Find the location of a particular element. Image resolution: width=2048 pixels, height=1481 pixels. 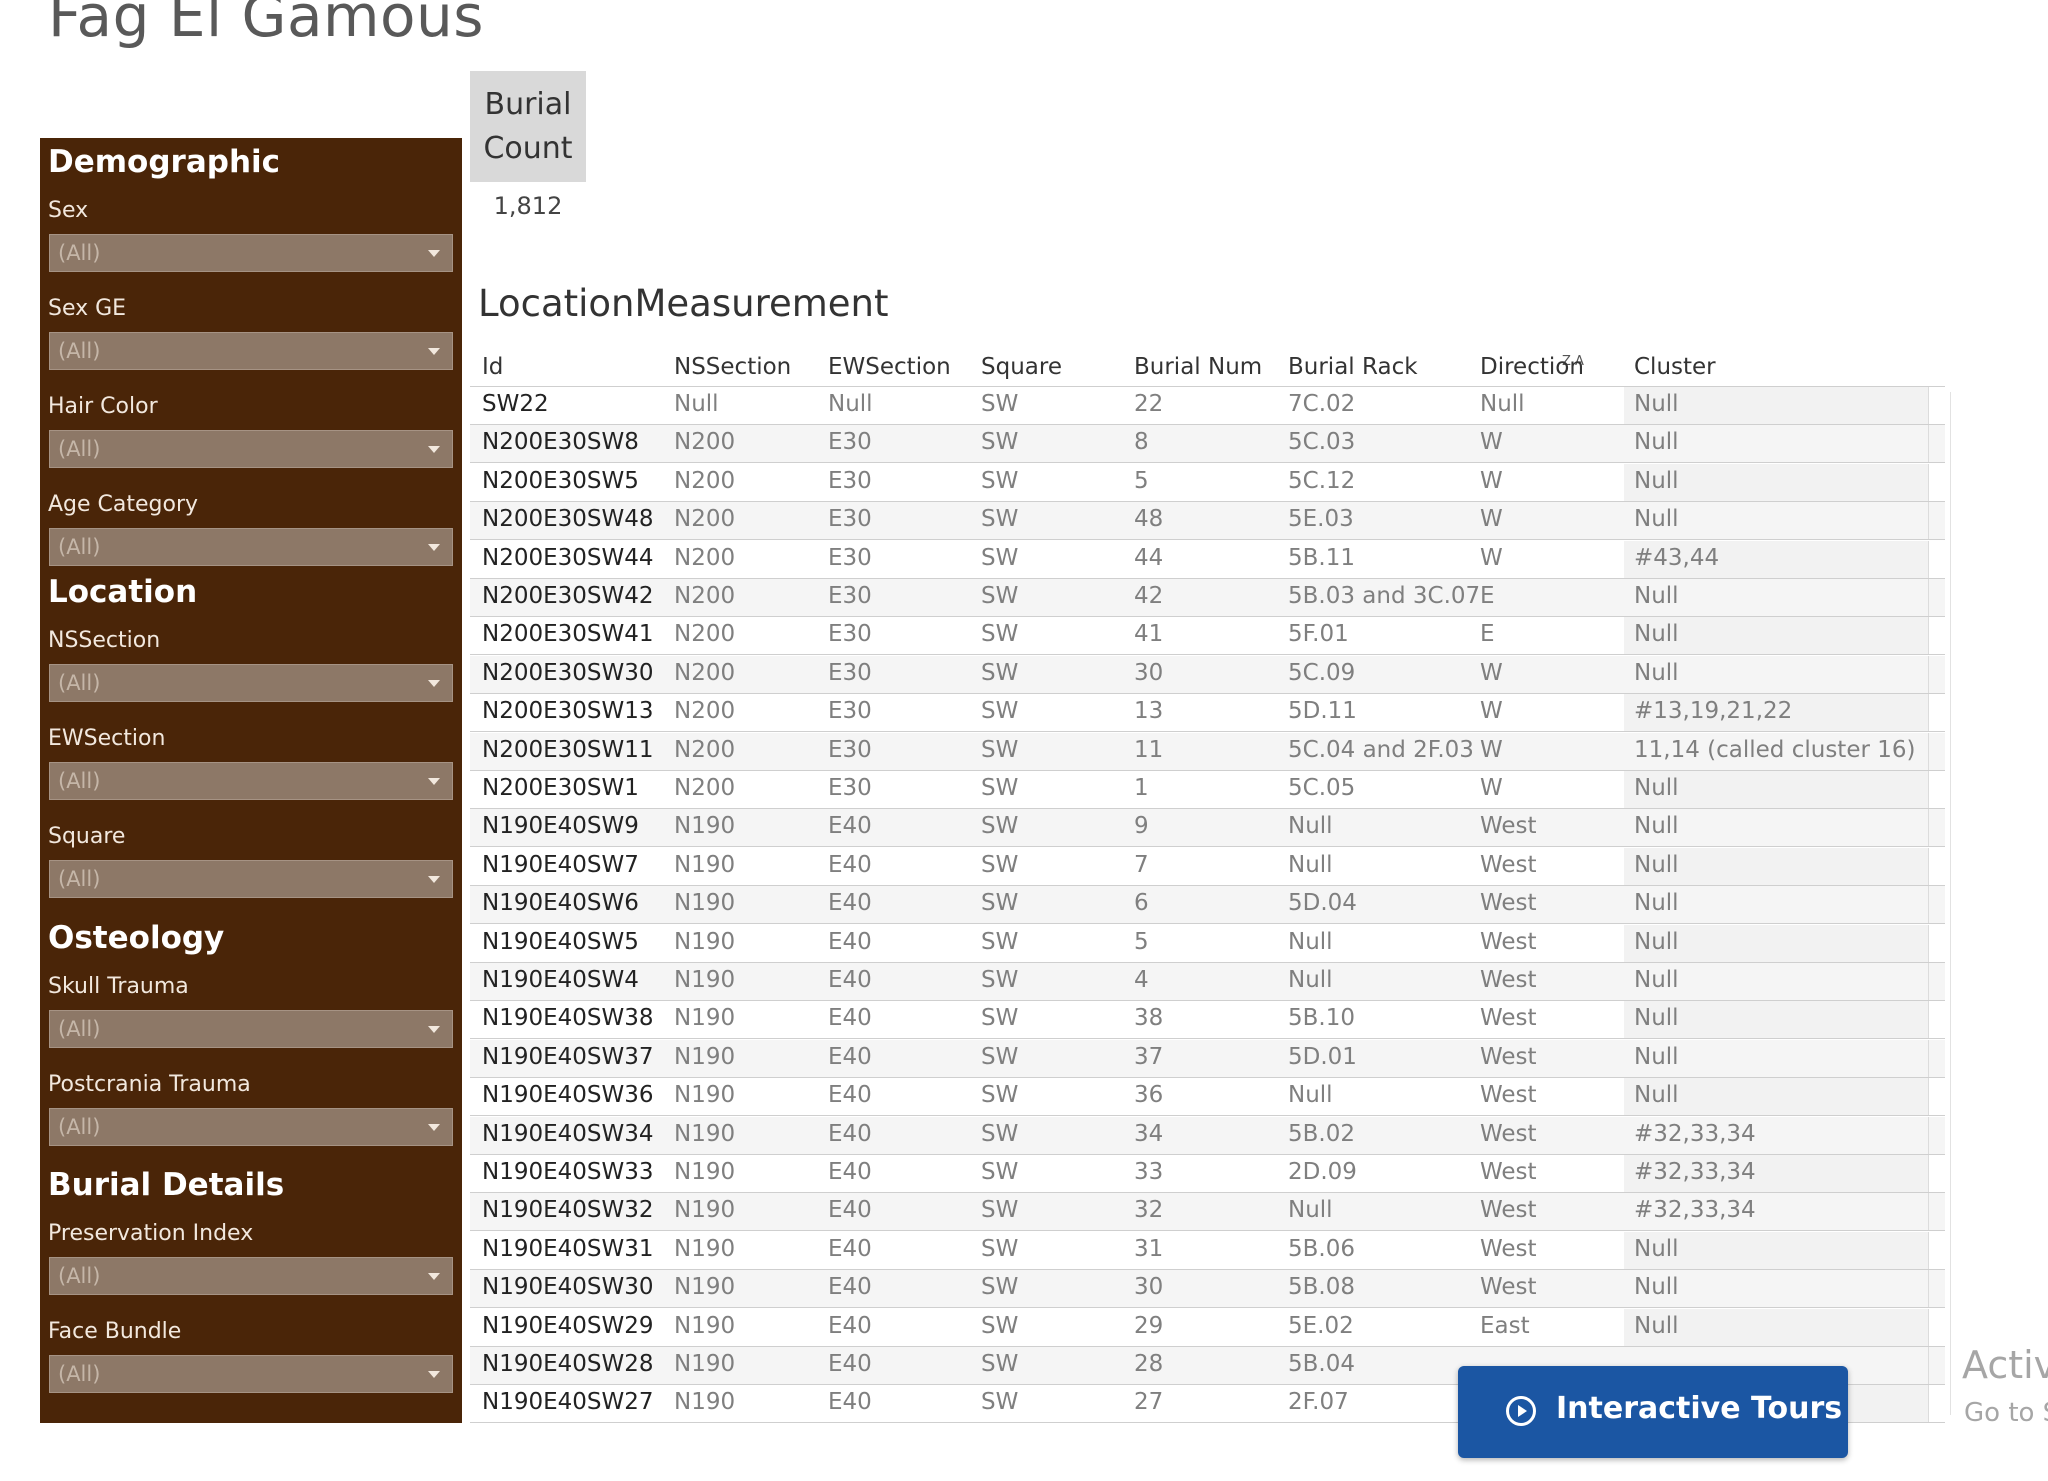

activation-watermark-line2: Go to S is located at coordinates (2006, 1413).